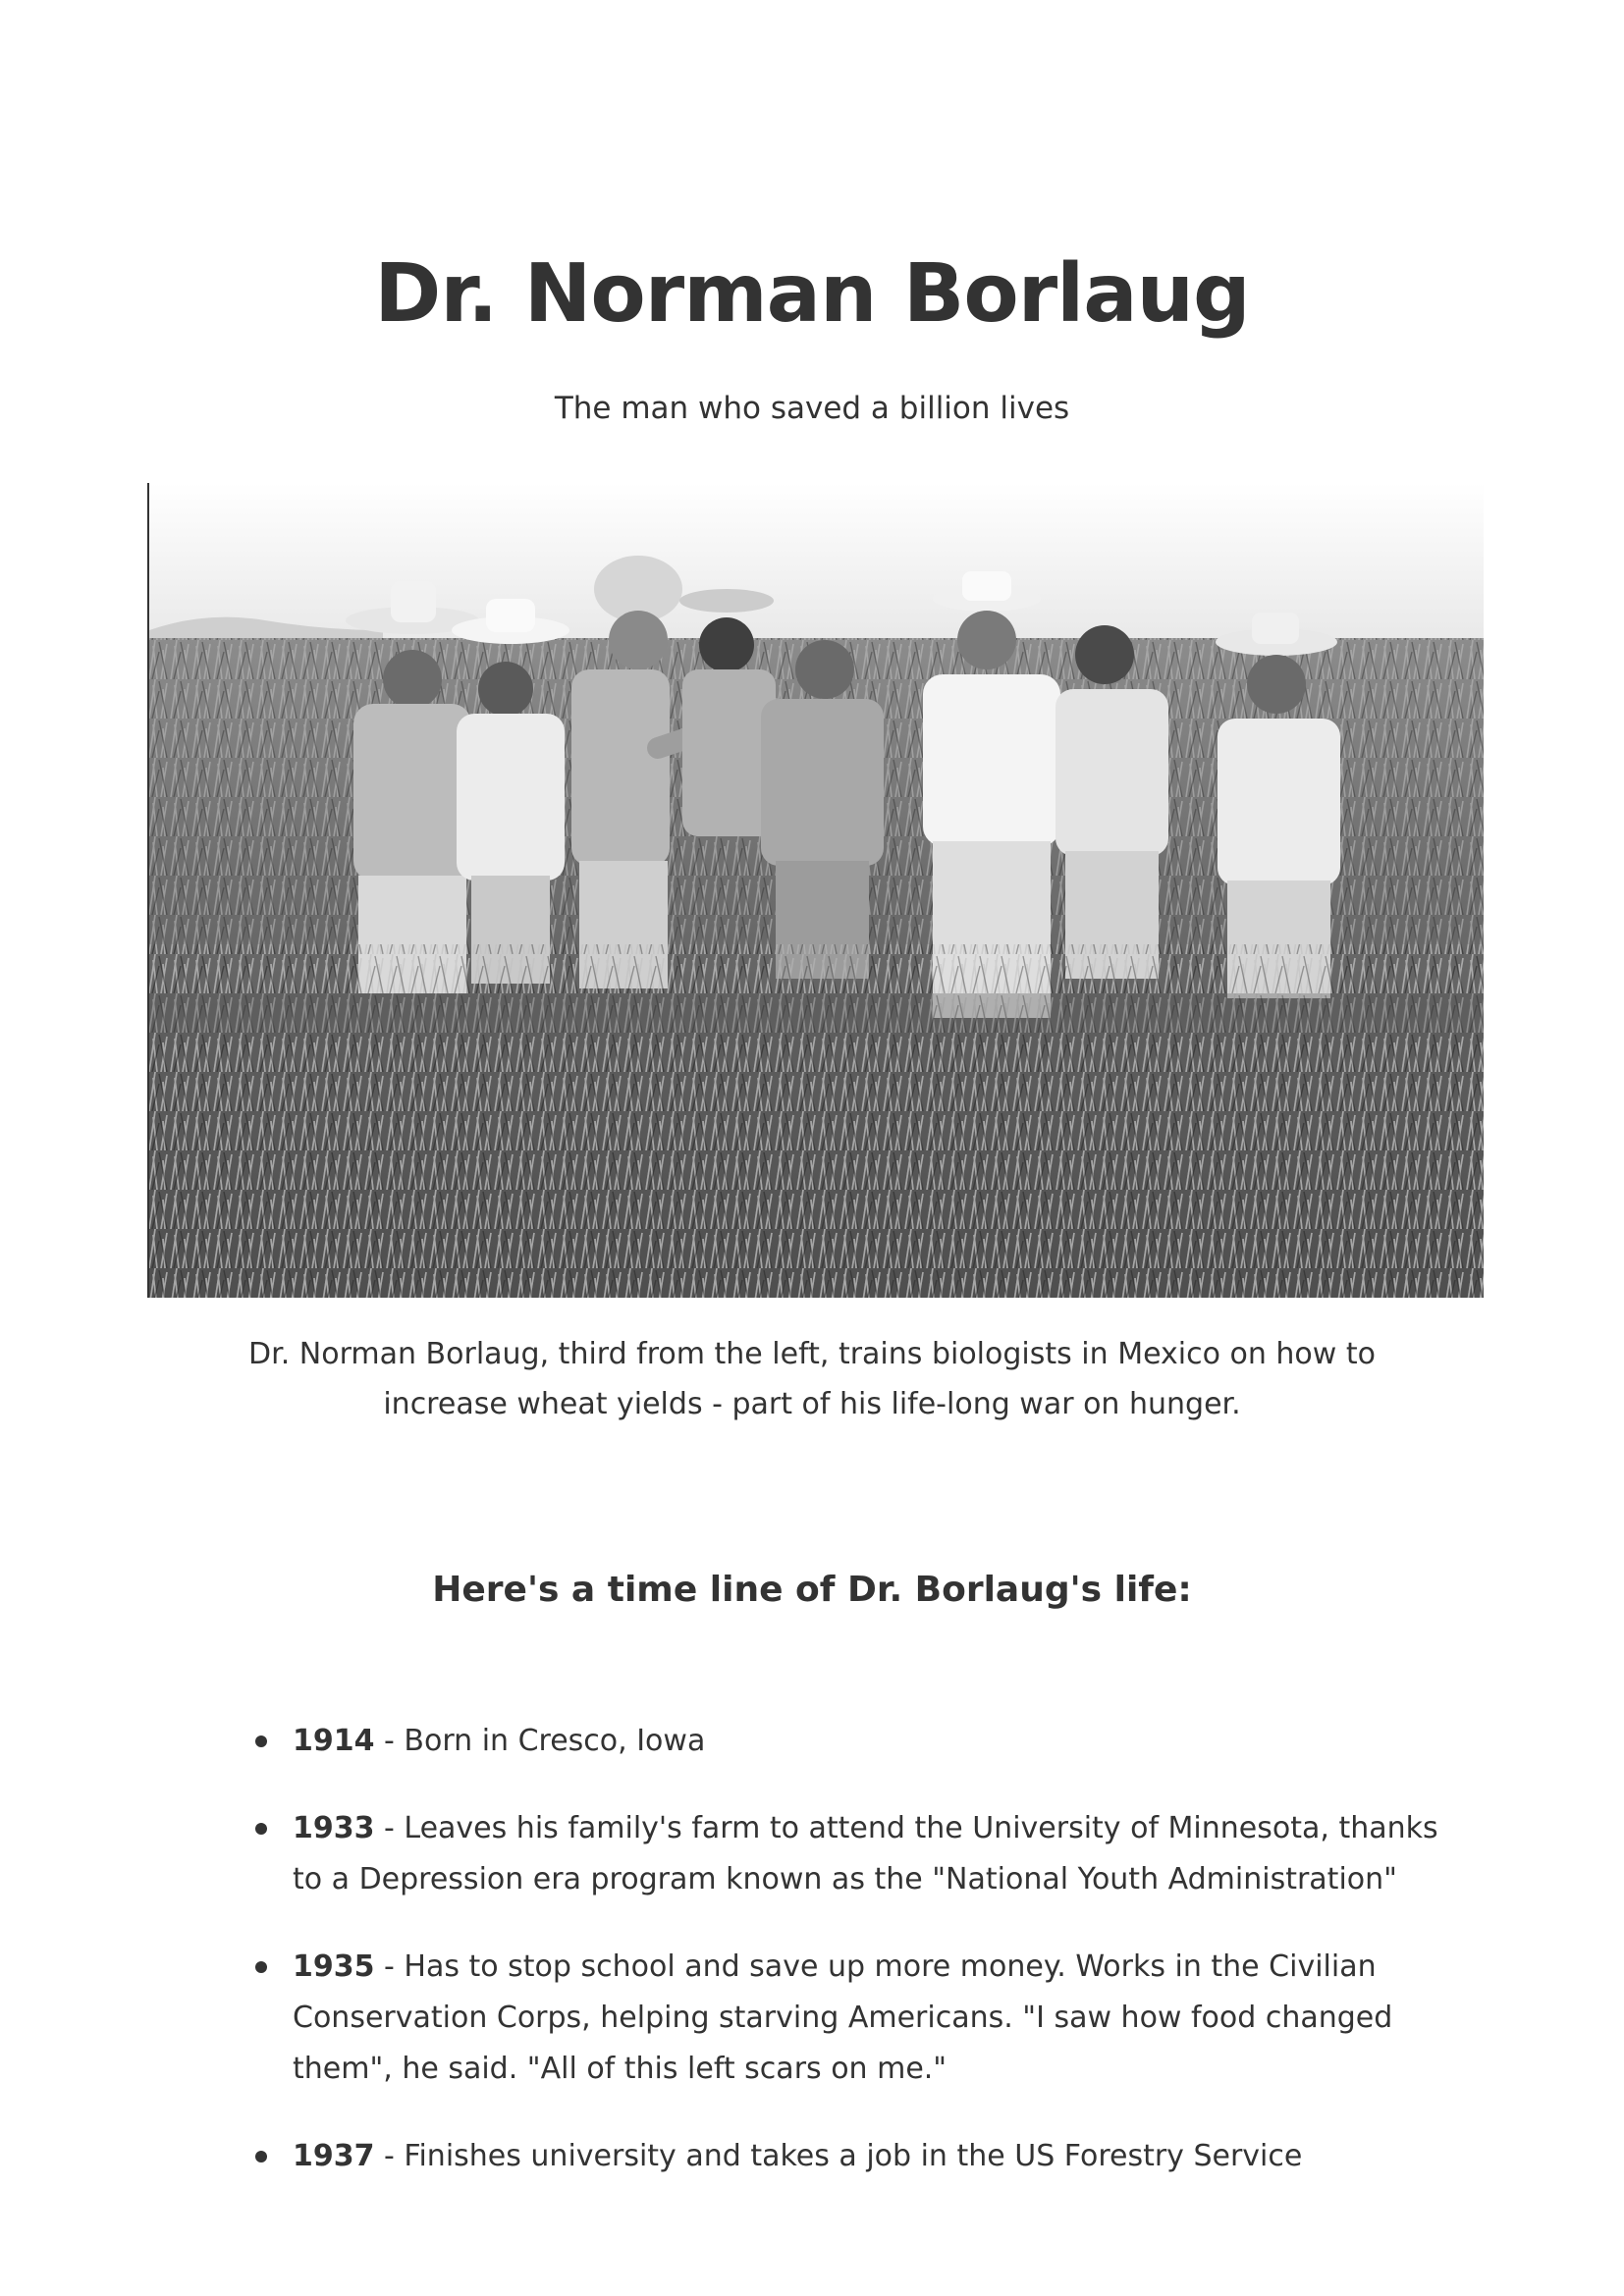 This screenshot has width=1624, height=2296. Describe the element at coordinates (334, 1966) in the screenshot. I see `timeline-year: 1935` at that location.